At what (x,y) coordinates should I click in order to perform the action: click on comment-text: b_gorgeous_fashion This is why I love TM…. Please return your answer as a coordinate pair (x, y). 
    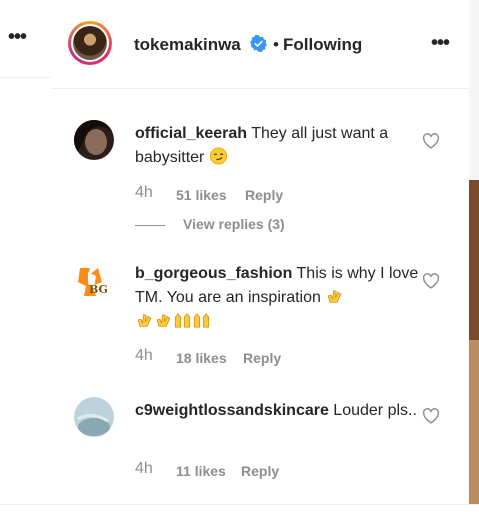
    Looking at the image, I should click on (277, 298).